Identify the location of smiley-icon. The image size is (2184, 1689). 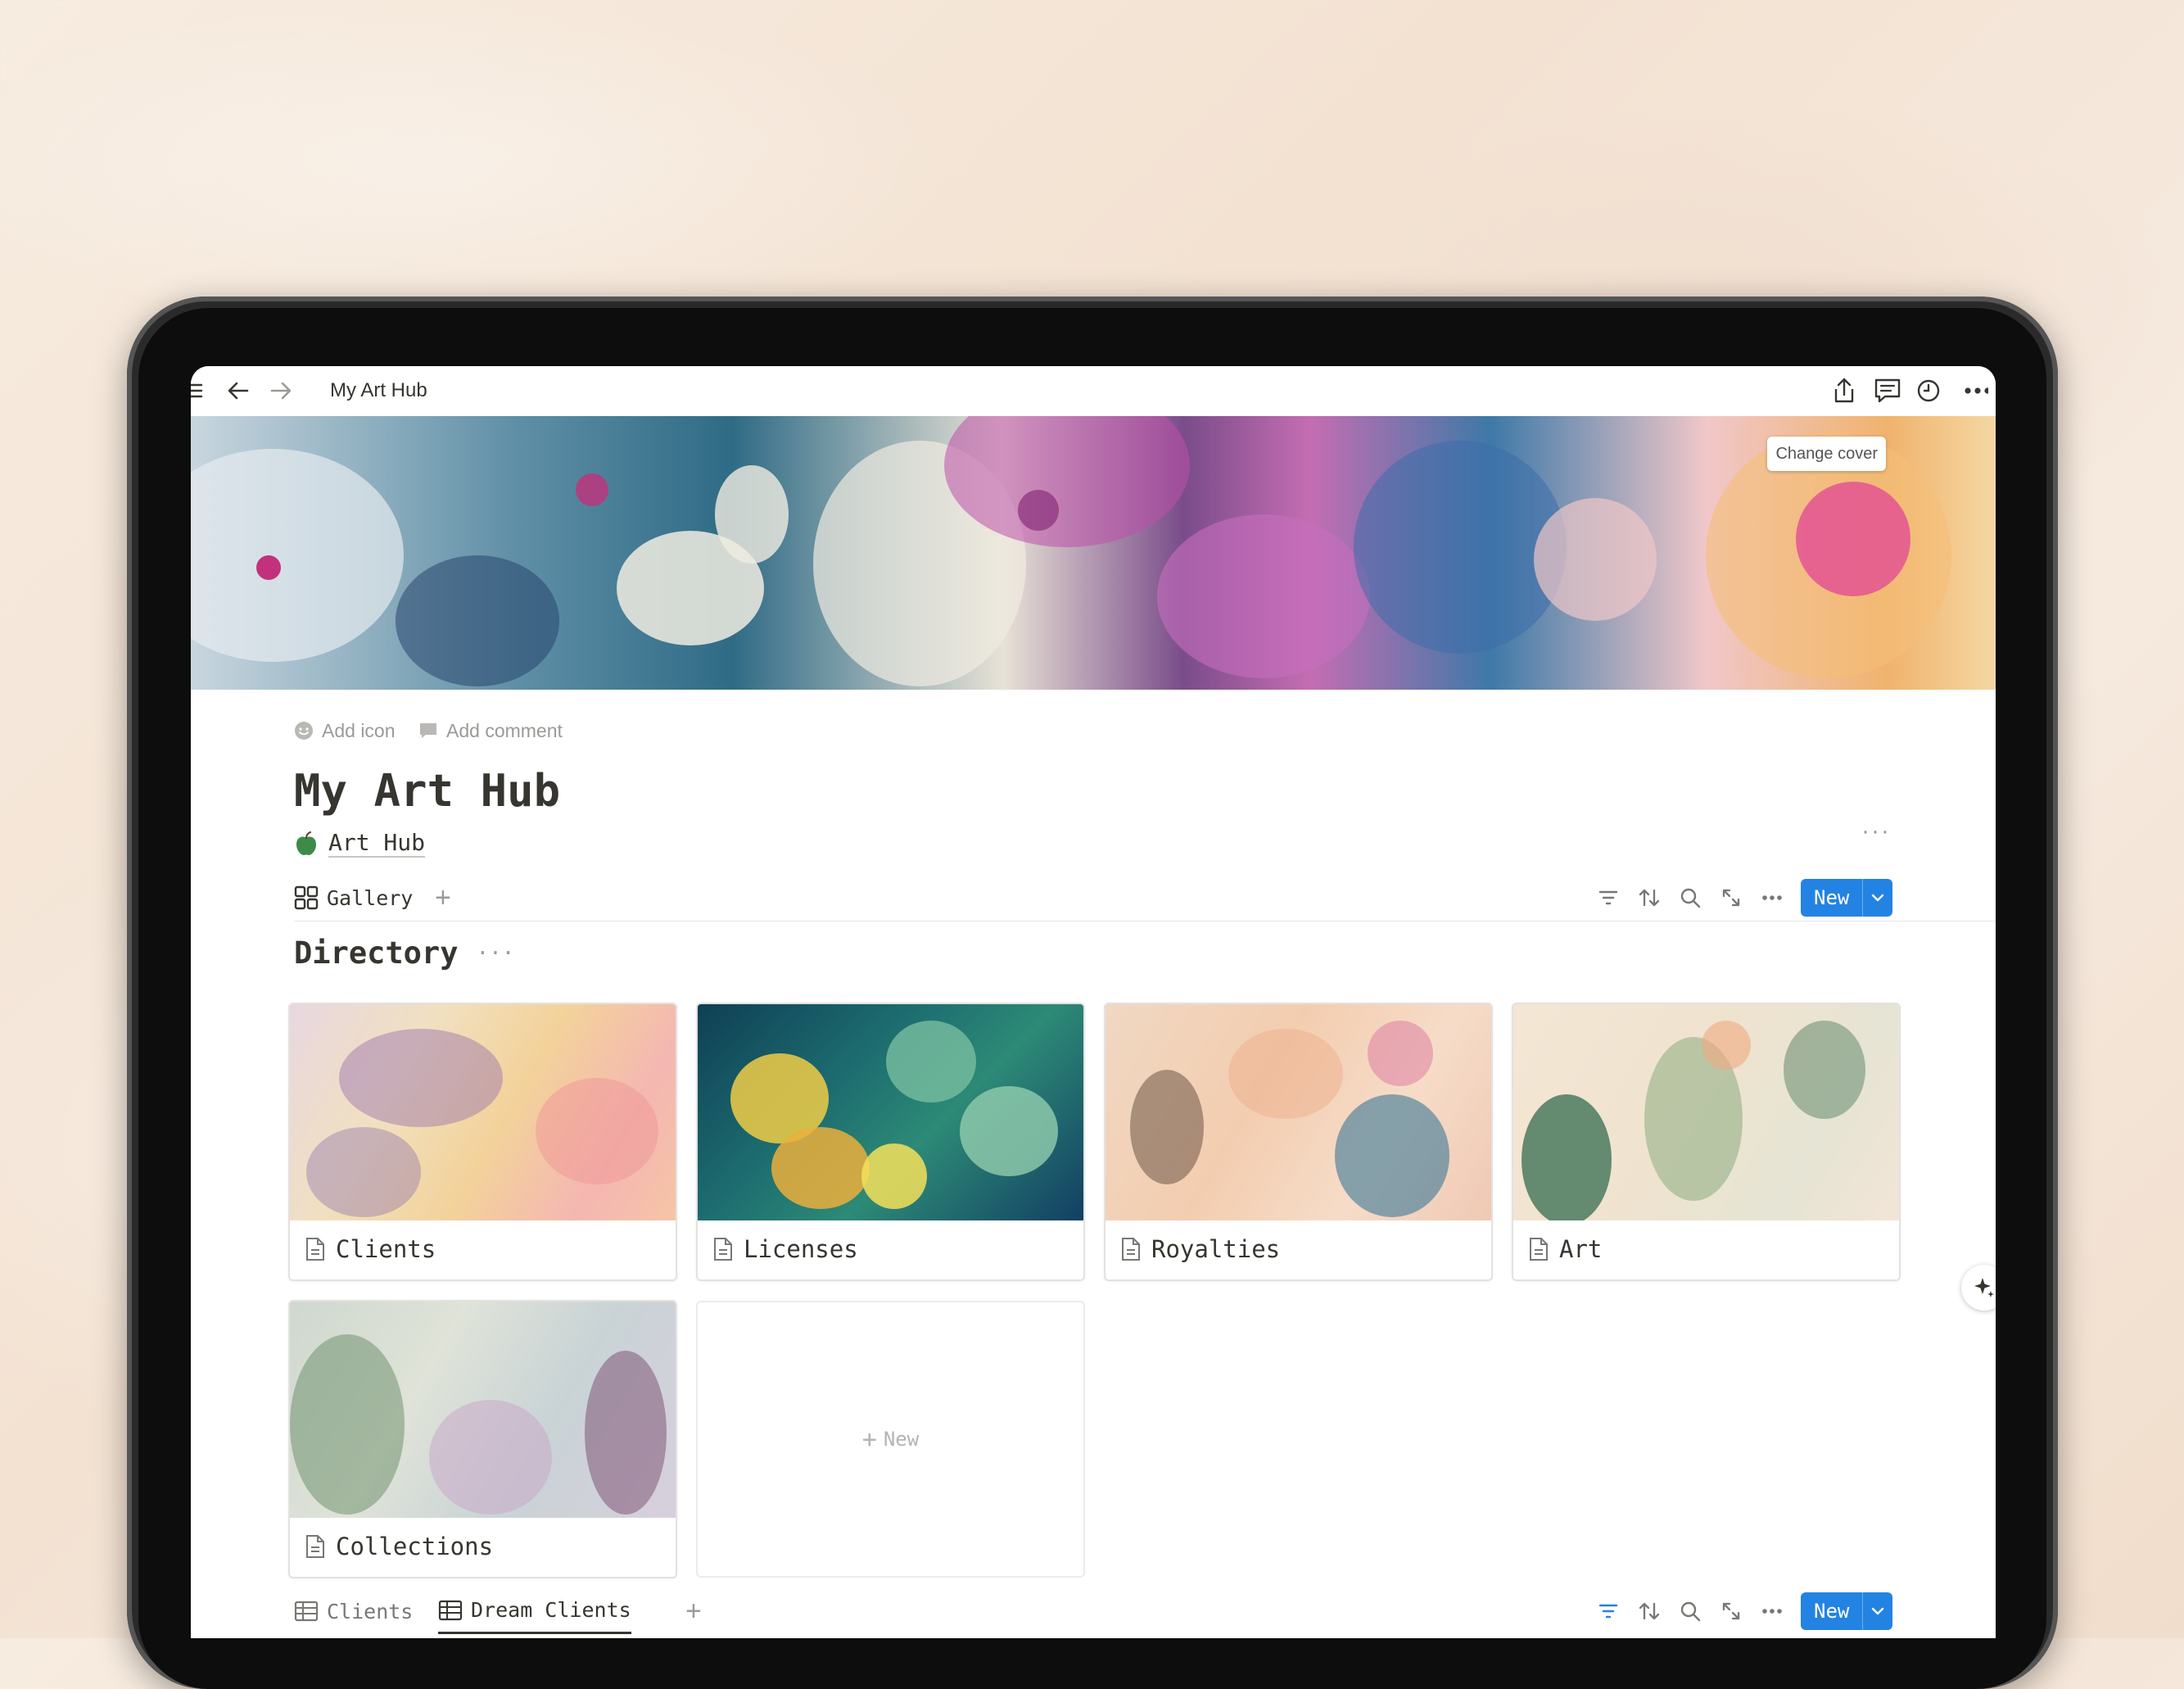
(304, 731).